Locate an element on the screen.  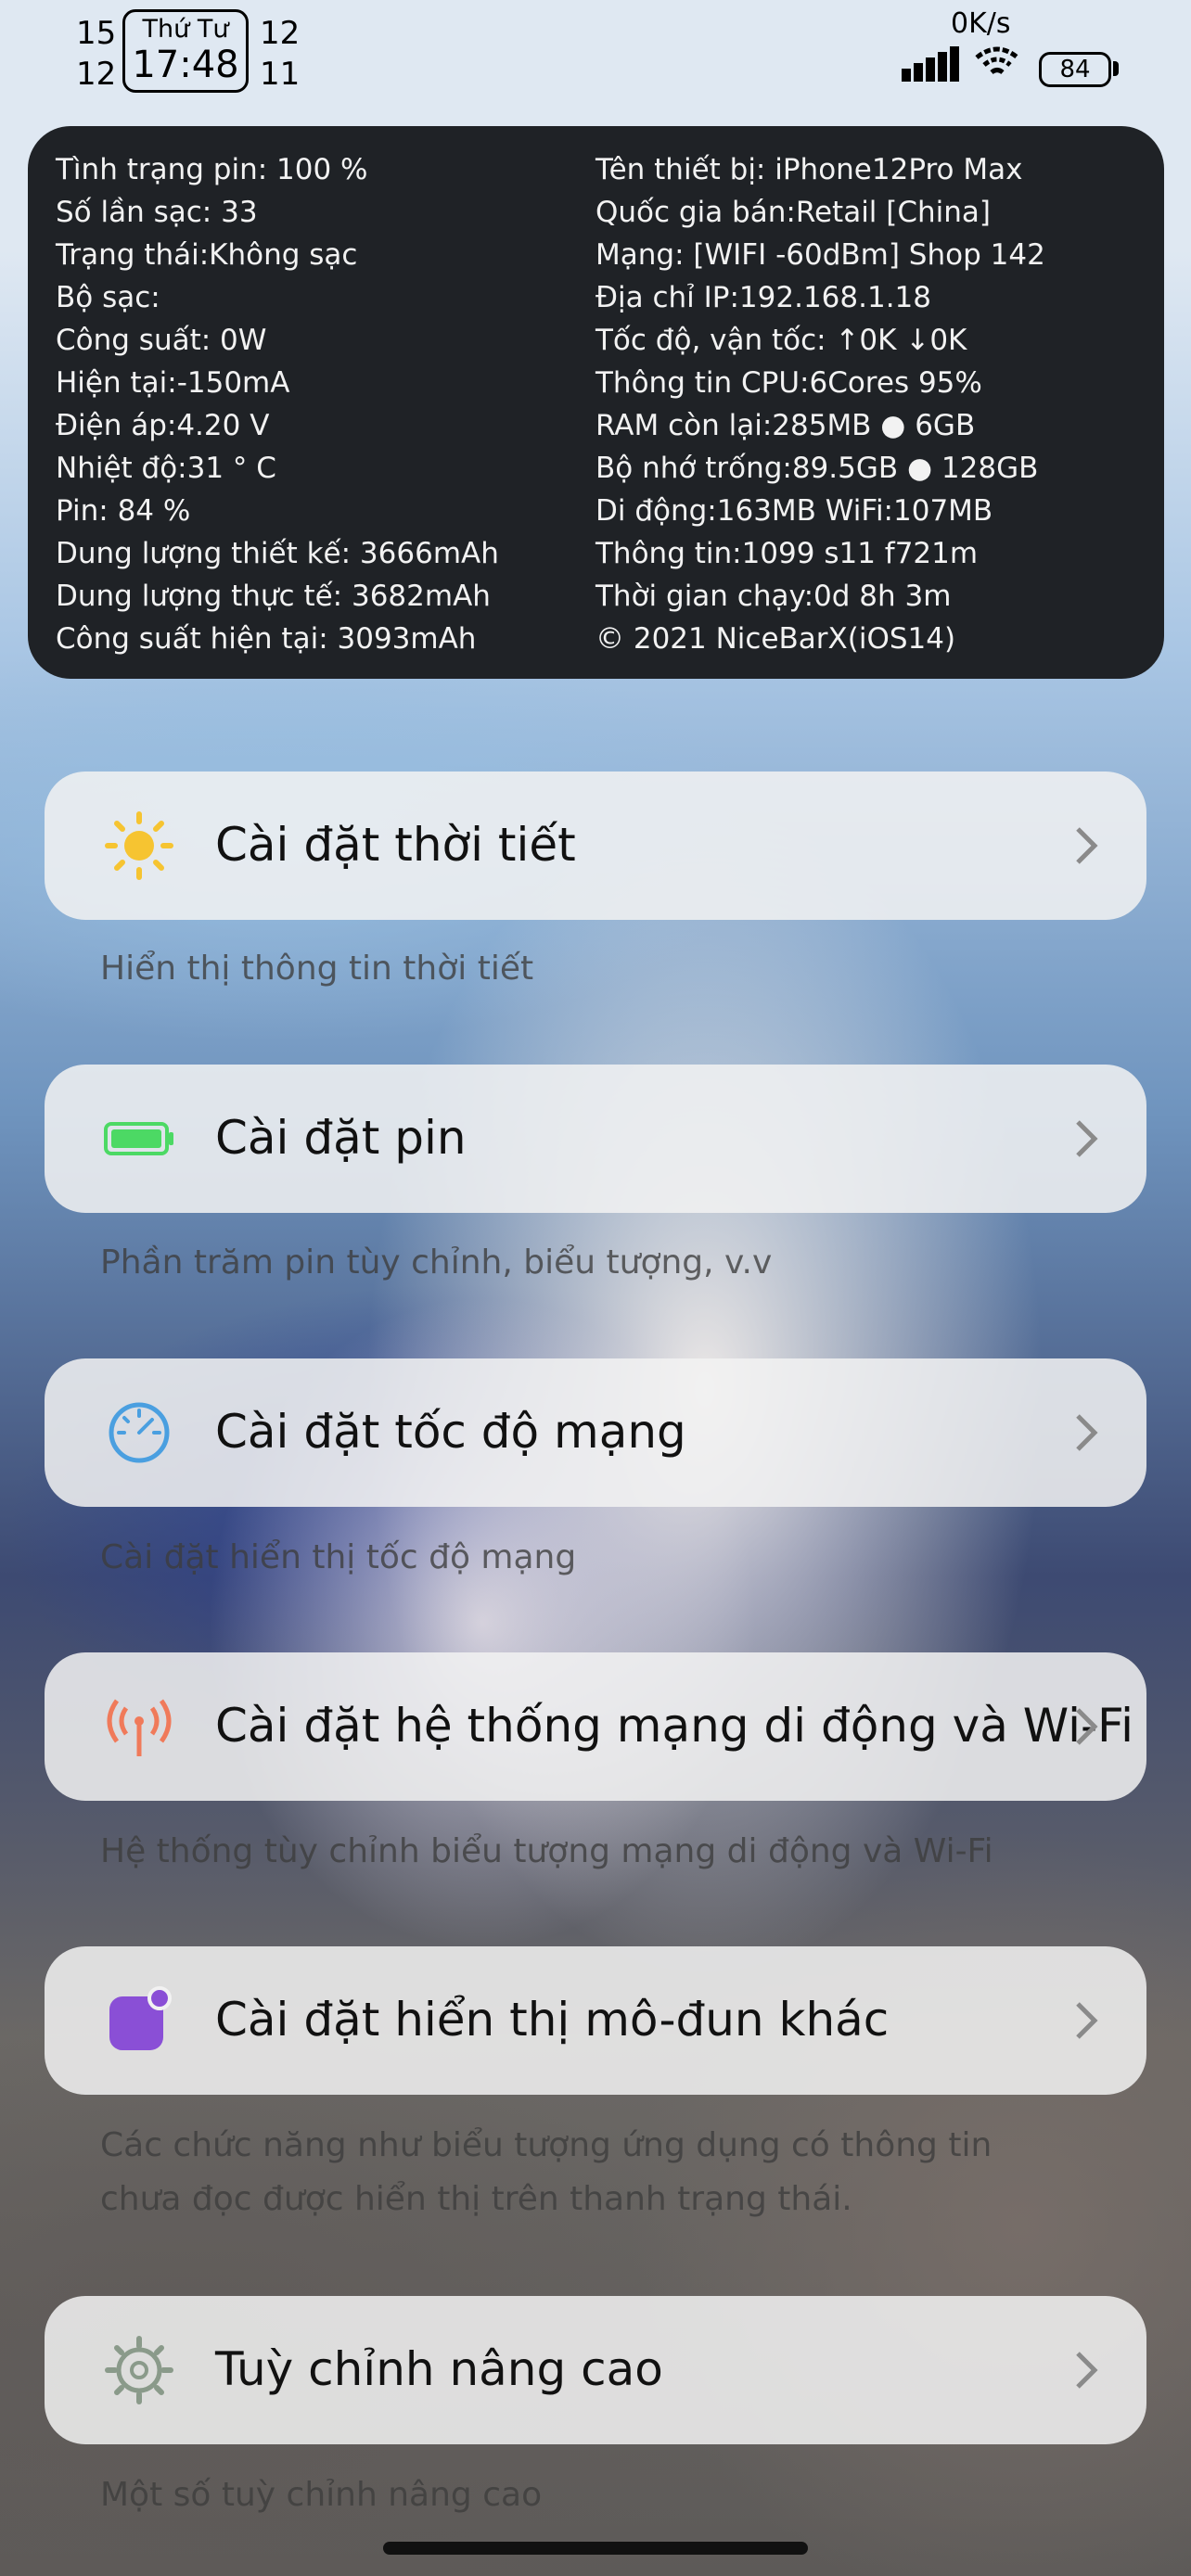
info-line: Bộ nhớ trống:89.5GB ● 128GB is located at coordinates (817, 468).